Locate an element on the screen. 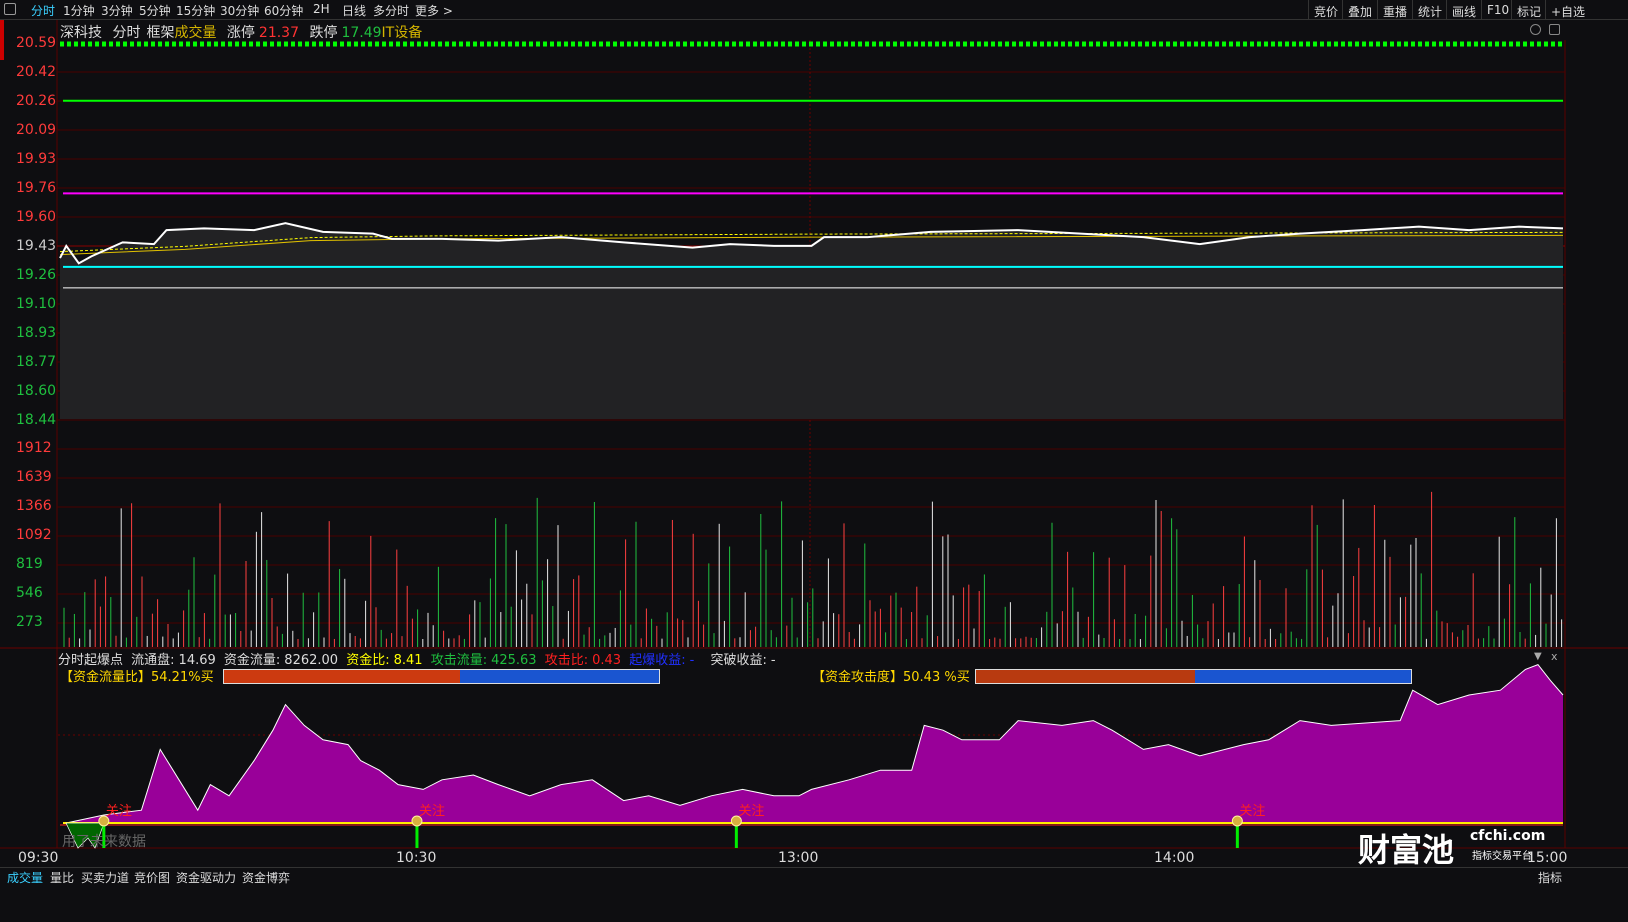 Image resolution: width=1628 pixels, height=922 pixels. tab-buy-sell-force: 买卖力道 is located at coordinates (105, 877).